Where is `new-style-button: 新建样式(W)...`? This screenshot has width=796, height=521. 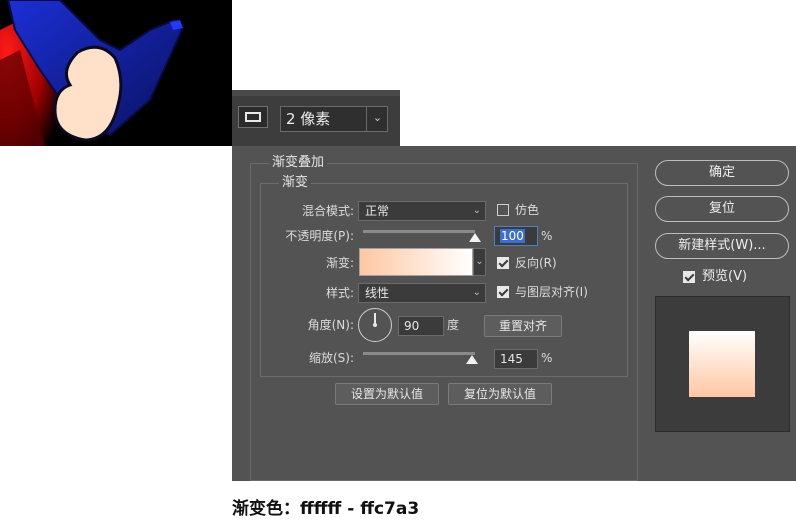
new-style-button: 新建样式(W)... is located at coordinates (722, 246).